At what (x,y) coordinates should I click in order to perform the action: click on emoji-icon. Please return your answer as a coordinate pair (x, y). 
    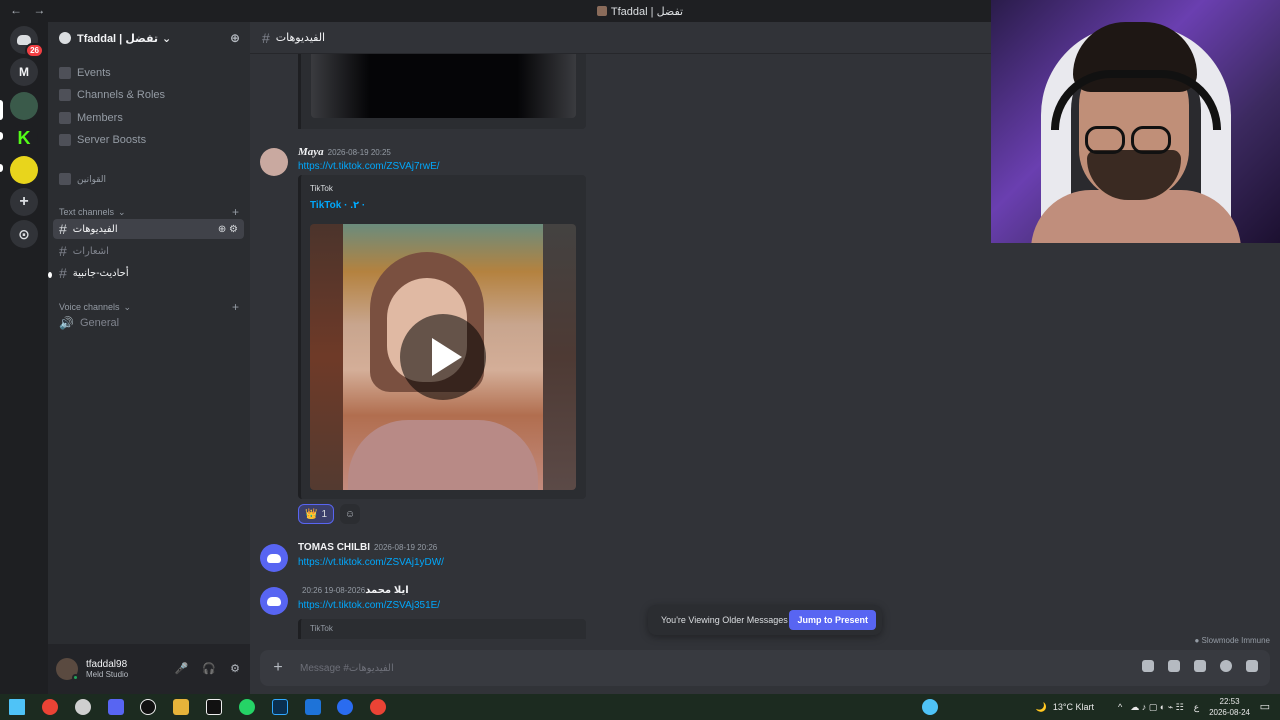
    Looking at the image, I should click on (1226, 666).